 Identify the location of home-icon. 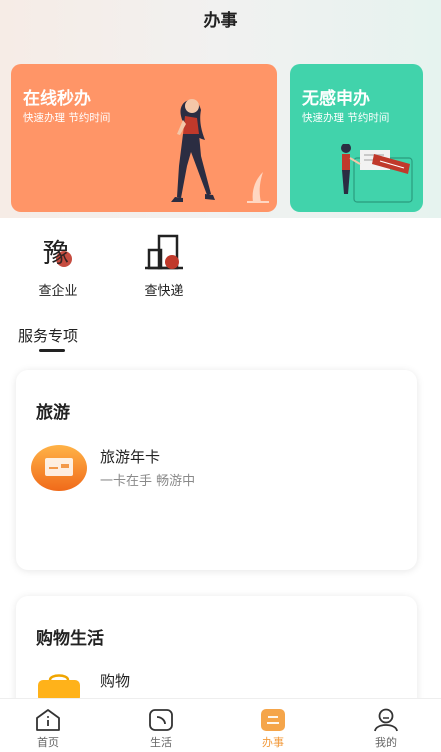
(48, 720).